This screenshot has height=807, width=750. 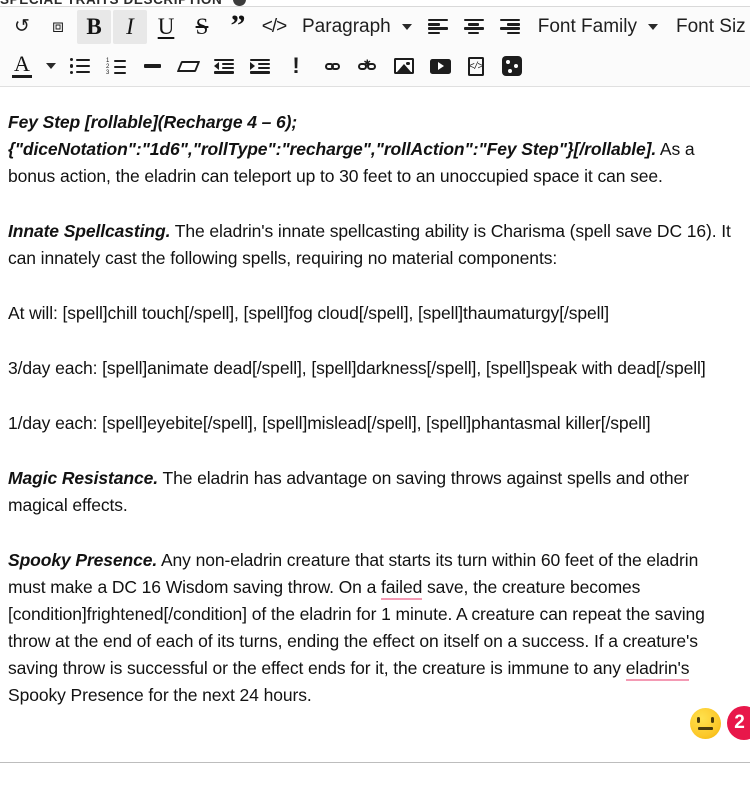 I want to click on insert-video-button, so click(x=440, y=66).